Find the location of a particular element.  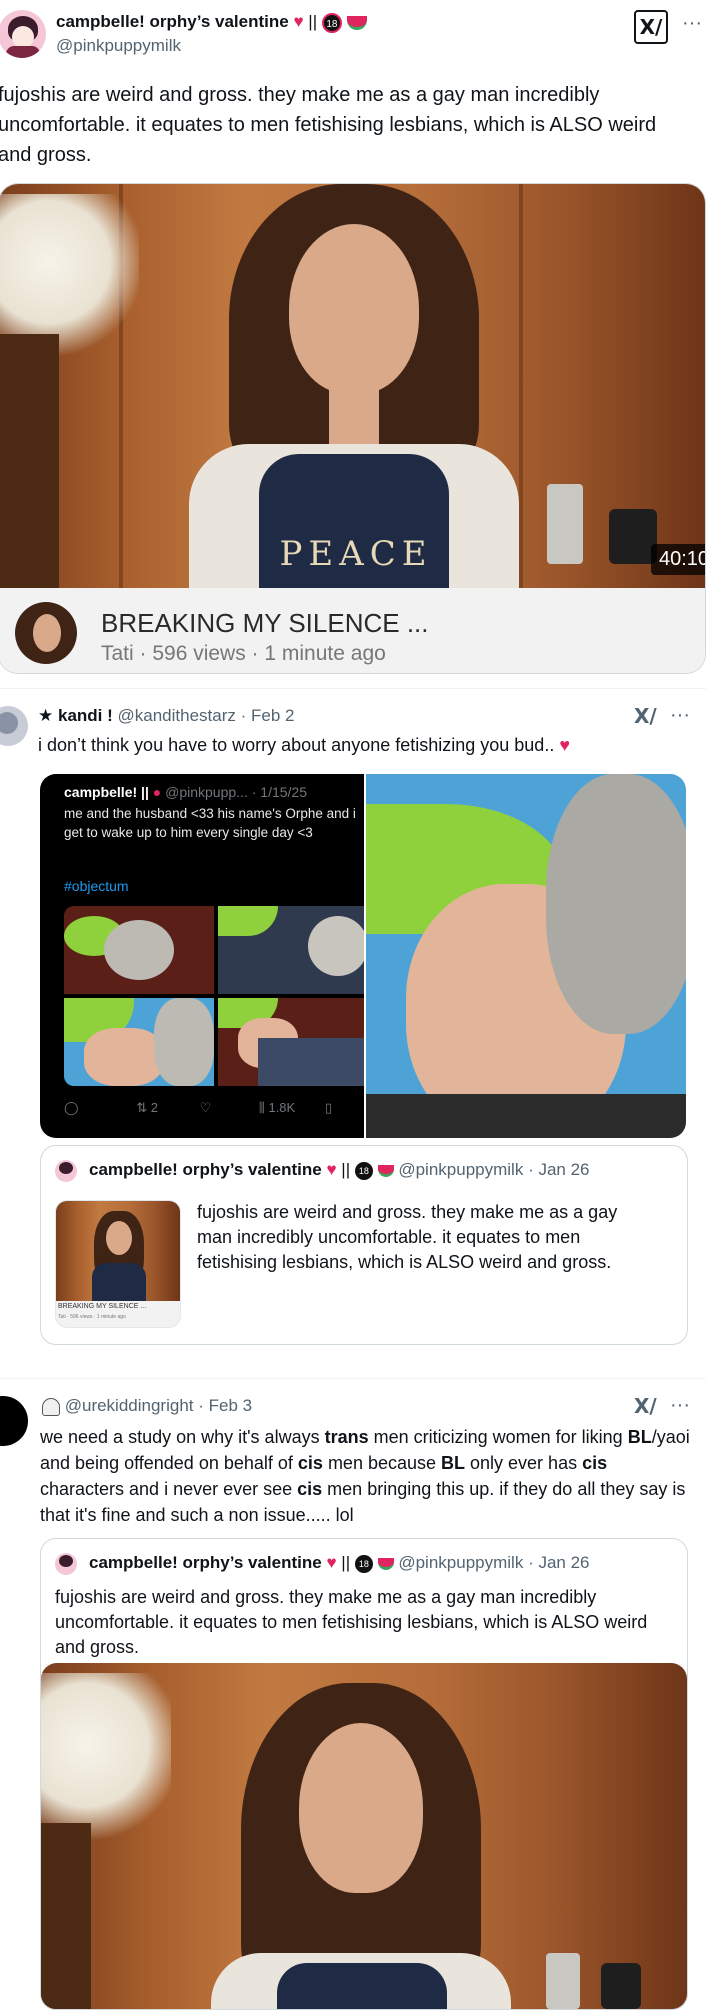

view-count: 1.8K is located at coordinates (282, 1107).